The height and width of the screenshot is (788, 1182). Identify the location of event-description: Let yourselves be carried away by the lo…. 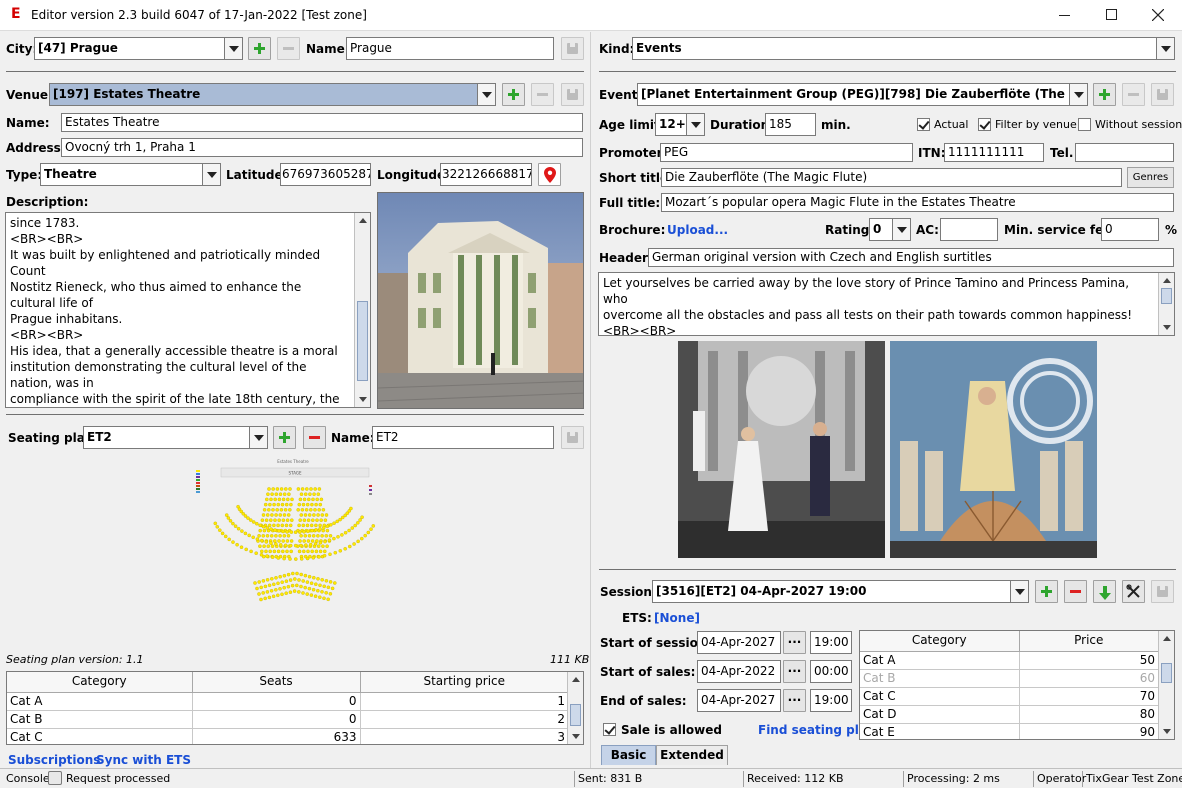
(886, 304).